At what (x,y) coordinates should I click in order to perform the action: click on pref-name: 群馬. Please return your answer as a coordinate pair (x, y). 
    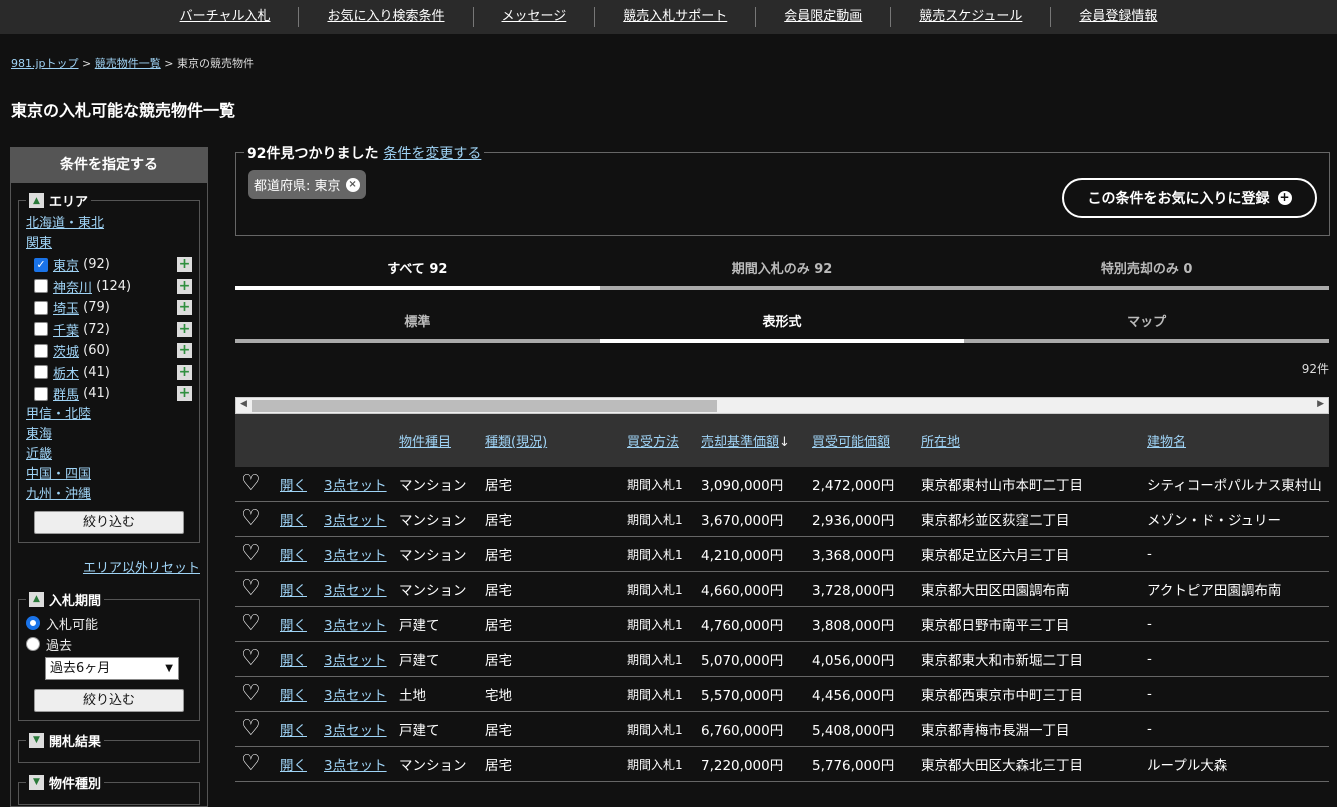
    Looking at the image, I should click on (66, 393).